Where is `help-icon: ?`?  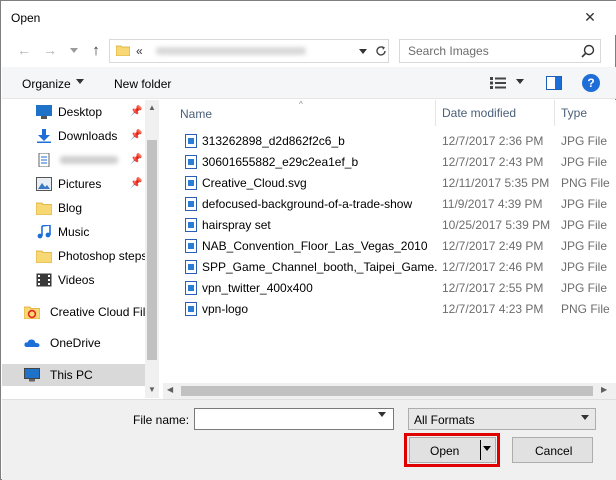
help-icon: ? is located at coordinates (591, 83).